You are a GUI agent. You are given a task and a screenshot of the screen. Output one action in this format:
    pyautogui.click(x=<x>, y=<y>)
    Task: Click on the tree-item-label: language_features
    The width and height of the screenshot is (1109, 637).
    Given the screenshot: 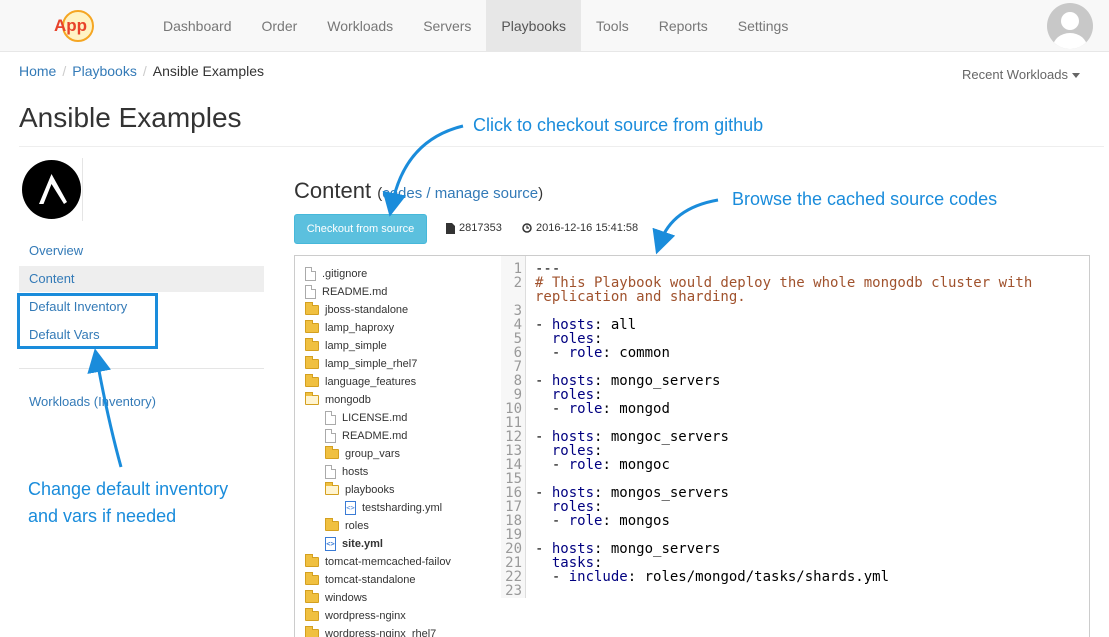 What is the action you would take?
    pyautogui.click(x=371, y=382)
    